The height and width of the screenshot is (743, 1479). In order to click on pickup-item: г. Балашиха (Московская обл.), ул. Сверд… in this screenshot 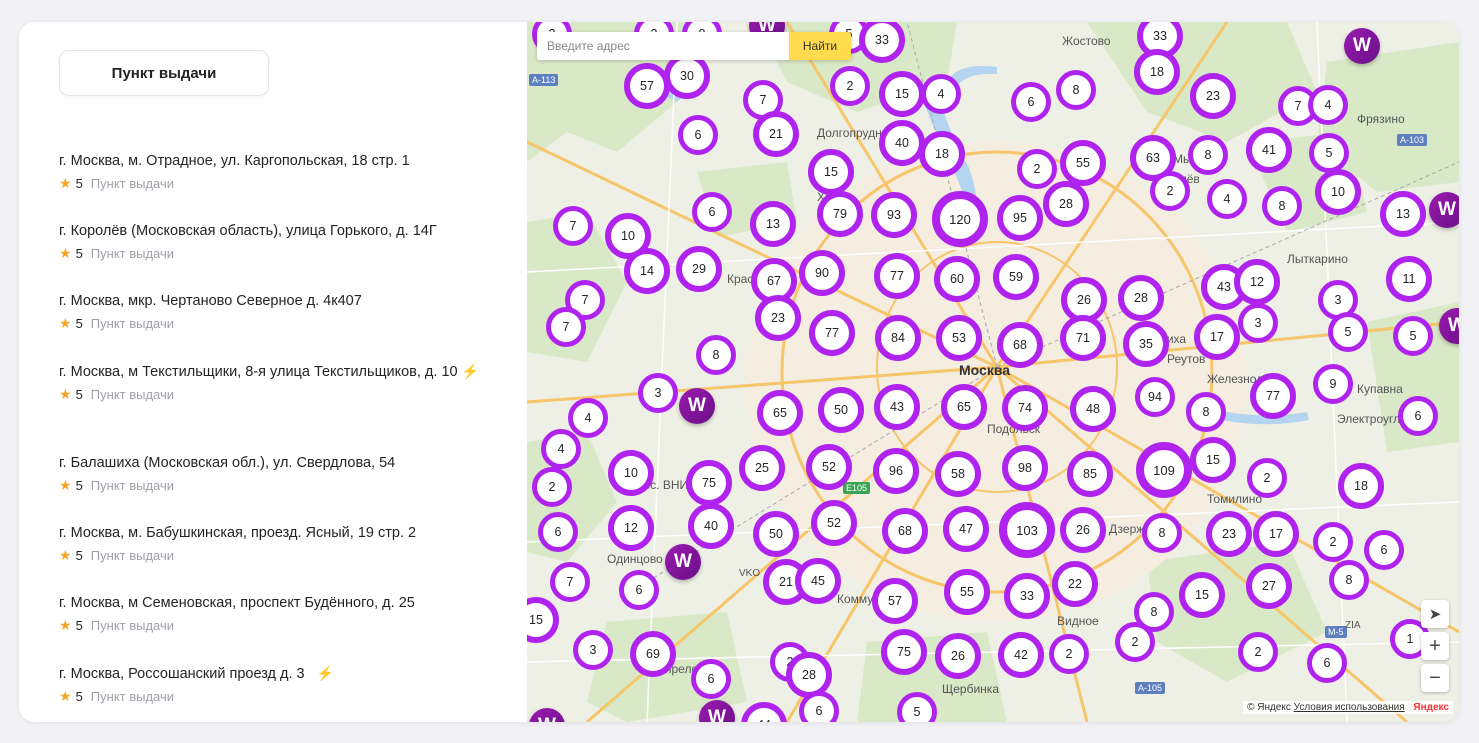, I will do `click(274, 487)`.